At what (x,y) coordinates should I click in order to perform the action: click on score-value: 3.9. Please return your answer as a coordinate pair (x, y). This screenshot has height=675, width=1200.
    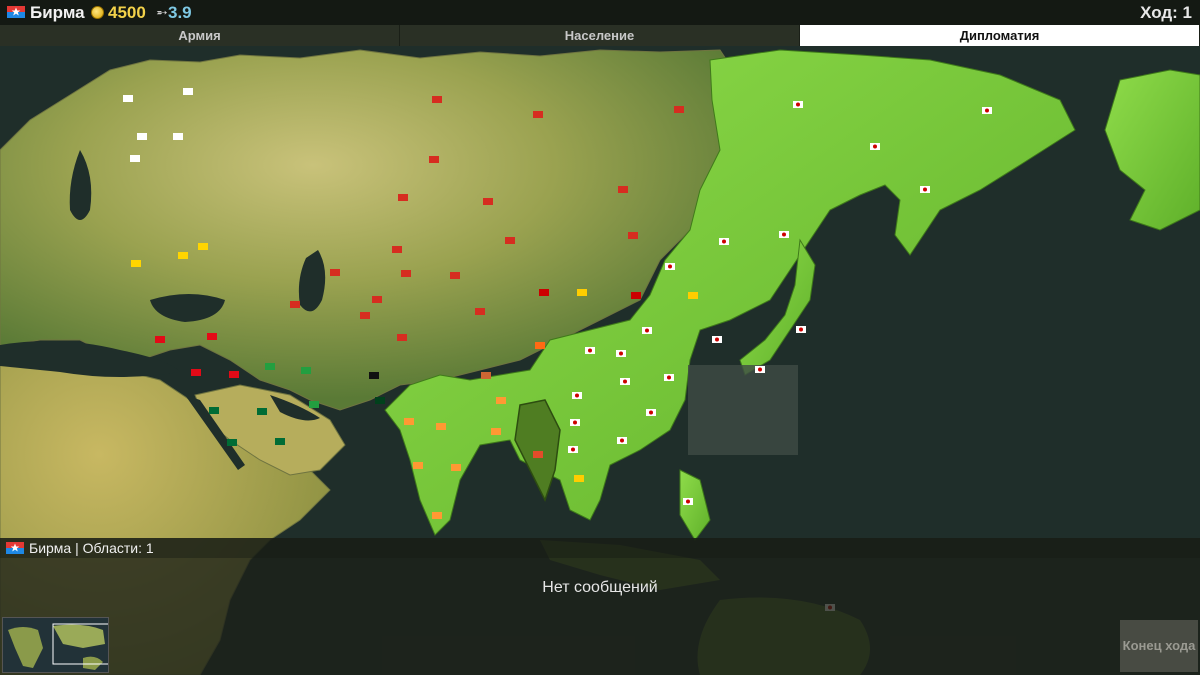
    Looking at the image, I should click on (180, 12).